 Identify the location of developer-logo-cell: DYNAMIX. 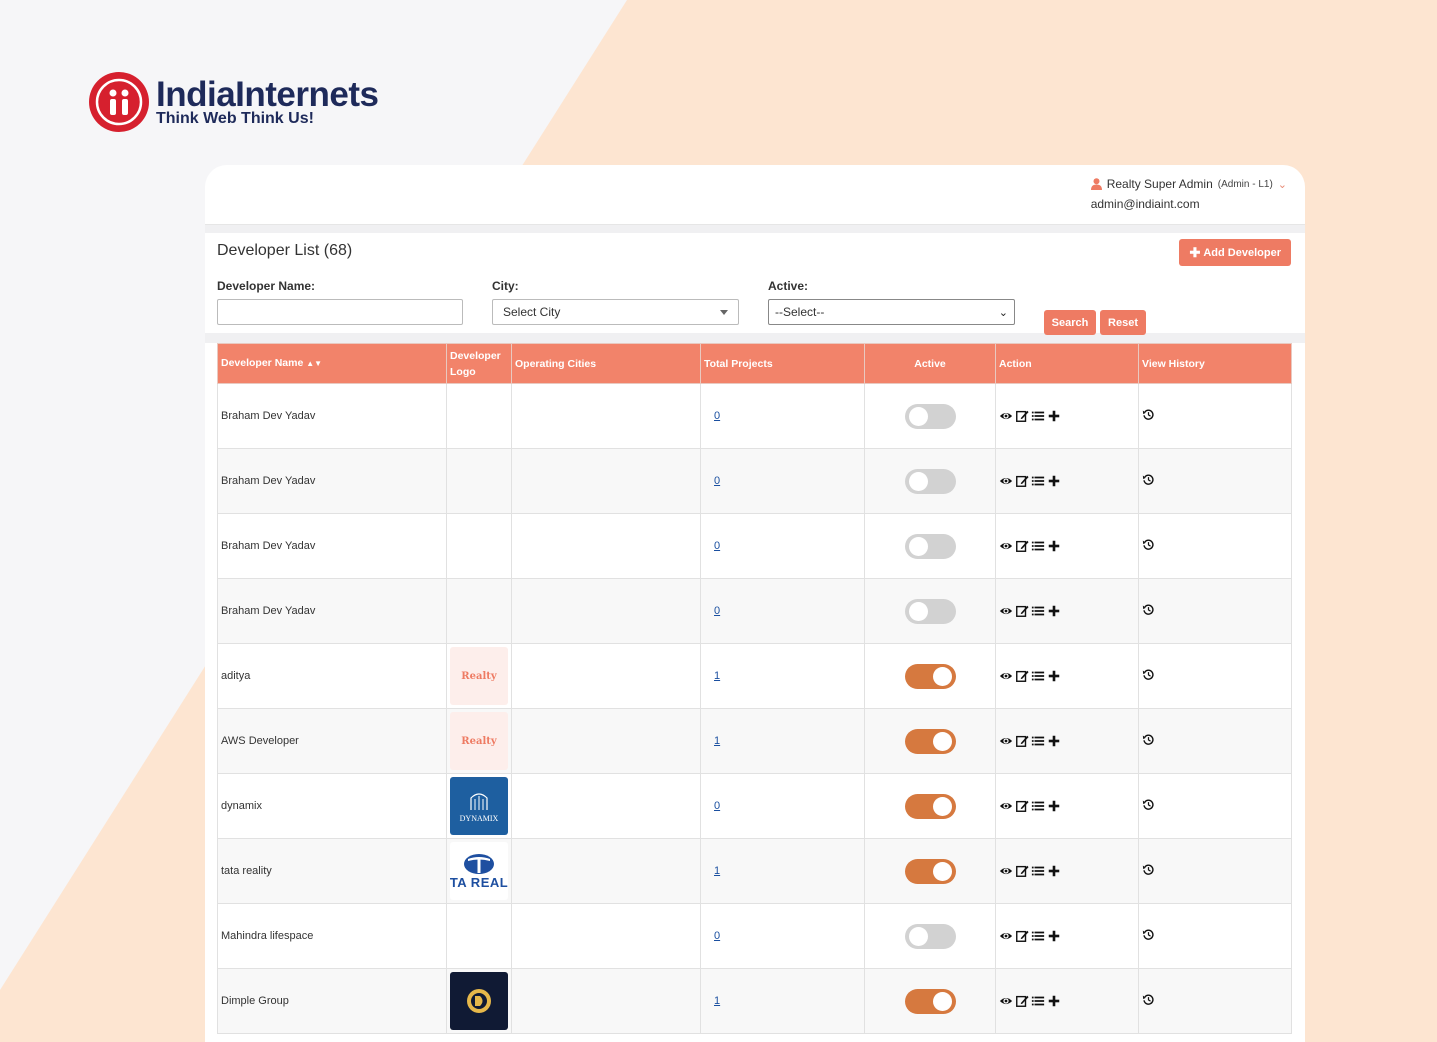
(479, 806).